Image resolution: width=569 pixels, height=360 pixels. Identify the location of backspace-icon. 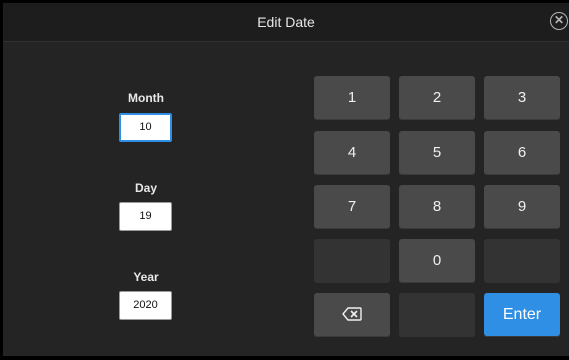
(352, 313).